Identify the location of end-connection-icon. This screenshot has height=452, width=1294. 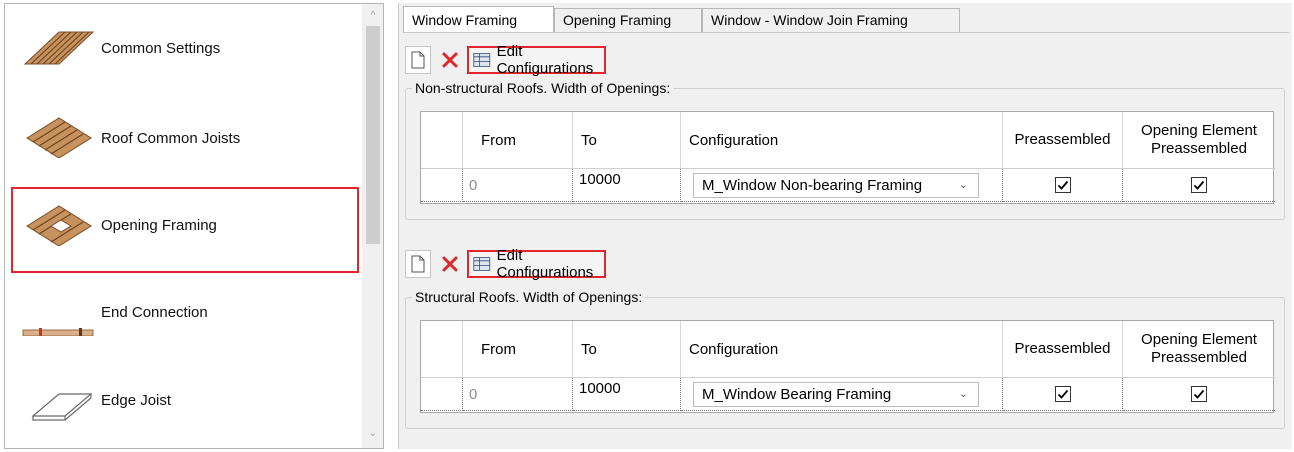
(58, 332).